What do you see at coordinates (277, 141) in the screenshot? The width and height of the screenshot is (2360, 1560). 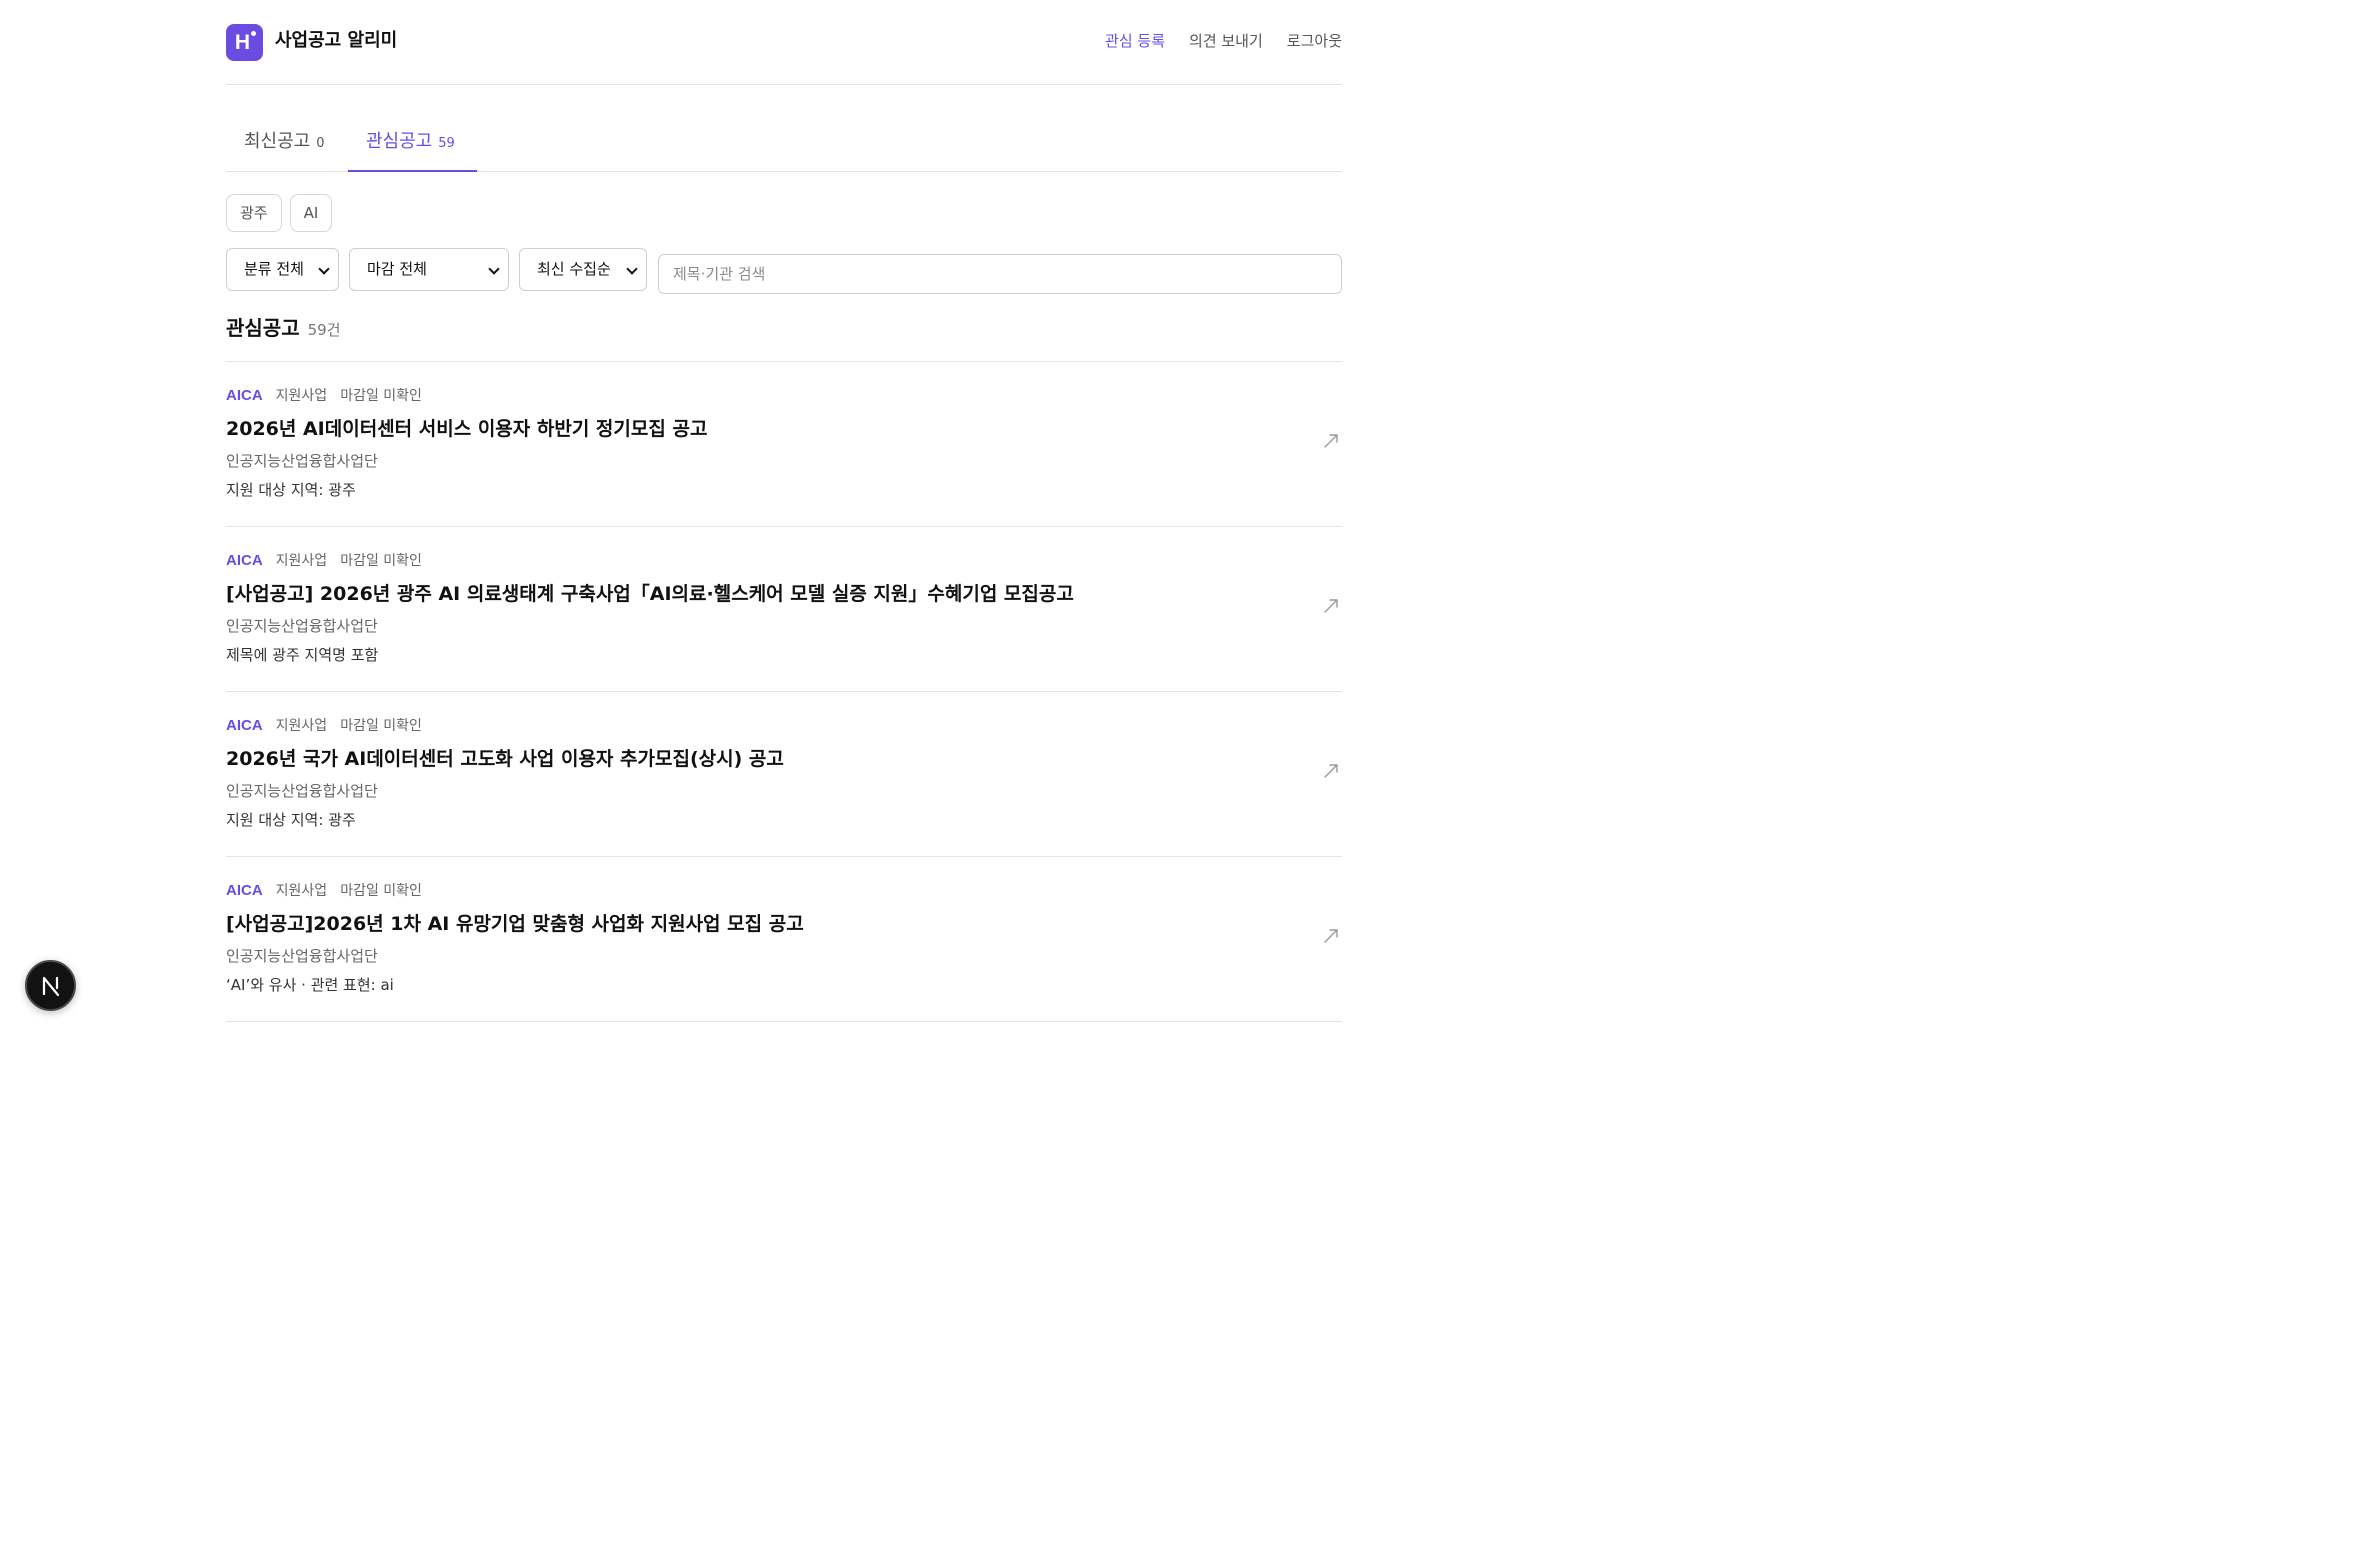 I see `tab-label: 최신공고` at bounding box center [277, 141].